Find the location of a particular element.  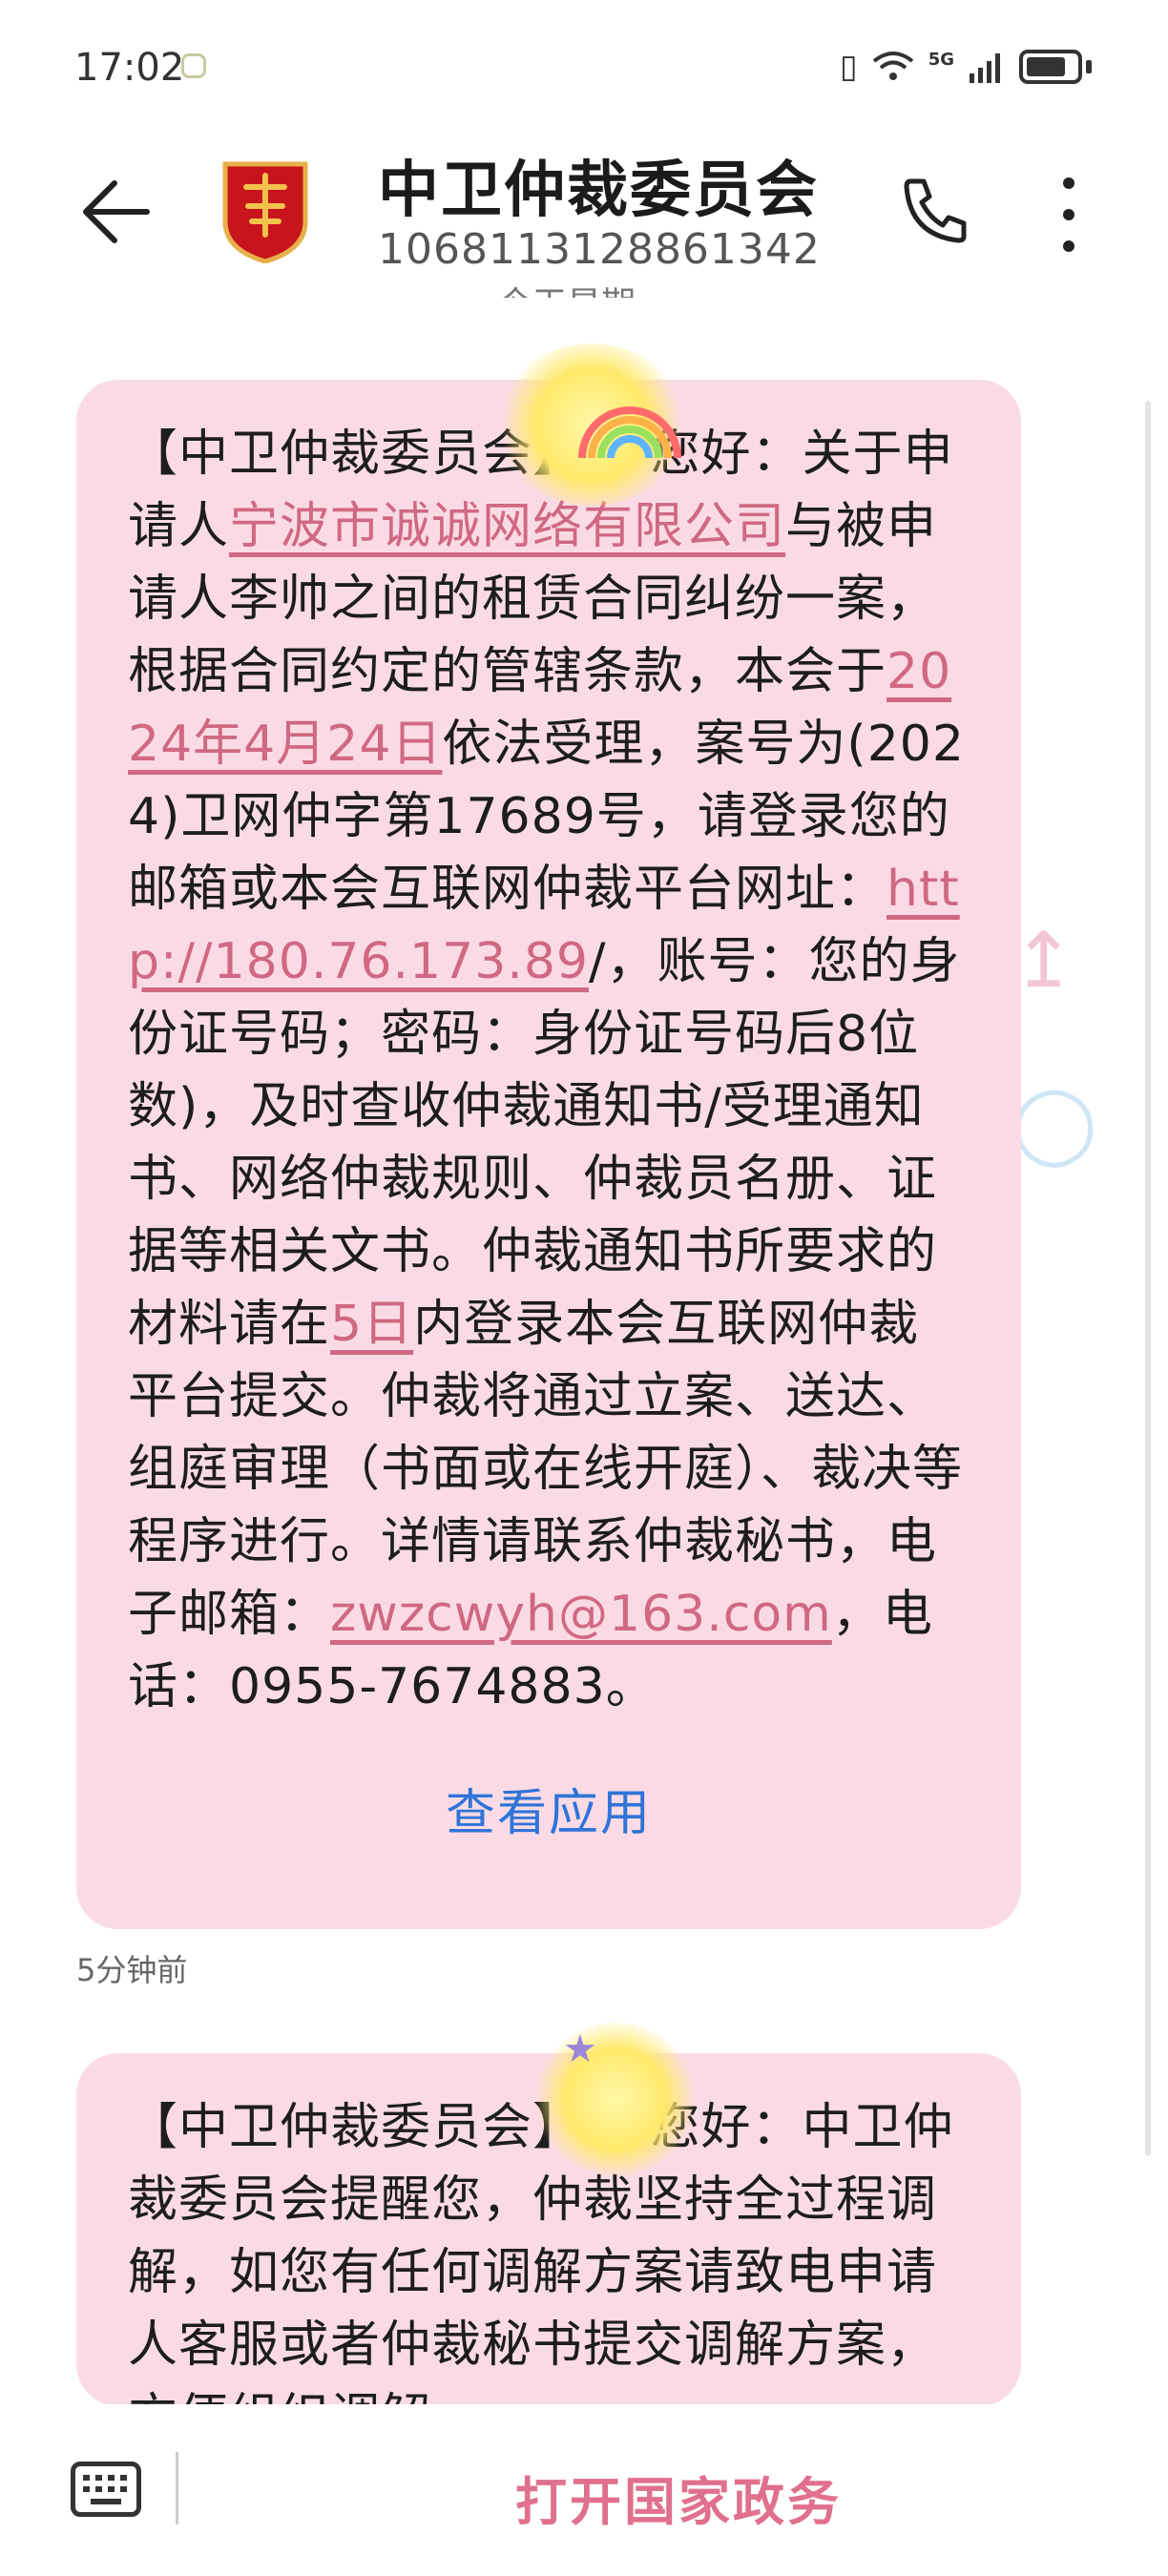

vibrate-icon: ▯ is located at coordinates (848, 67).